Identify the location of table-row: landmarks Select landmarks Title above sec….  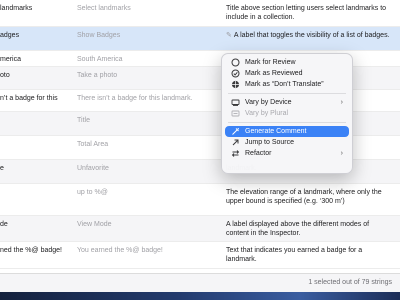
(200, 13).